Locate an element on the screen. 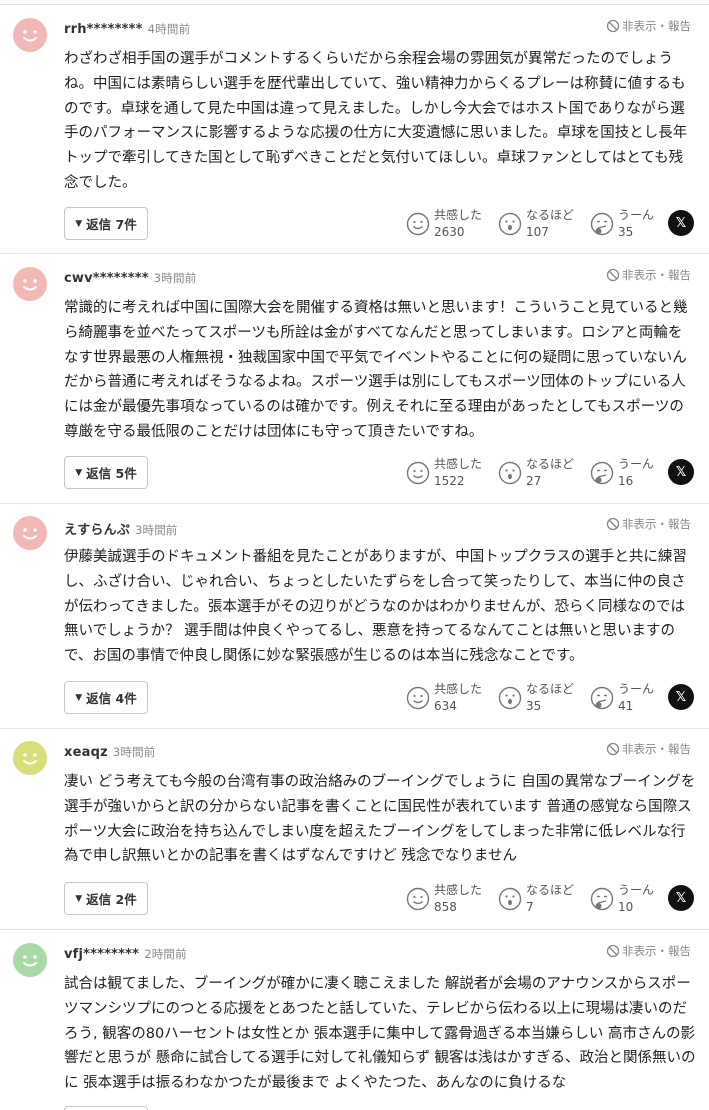 The width and height of the screenshot is (709, 1110). reply-button: ▼ 返信 5件 is located at coordinates (106, 472).